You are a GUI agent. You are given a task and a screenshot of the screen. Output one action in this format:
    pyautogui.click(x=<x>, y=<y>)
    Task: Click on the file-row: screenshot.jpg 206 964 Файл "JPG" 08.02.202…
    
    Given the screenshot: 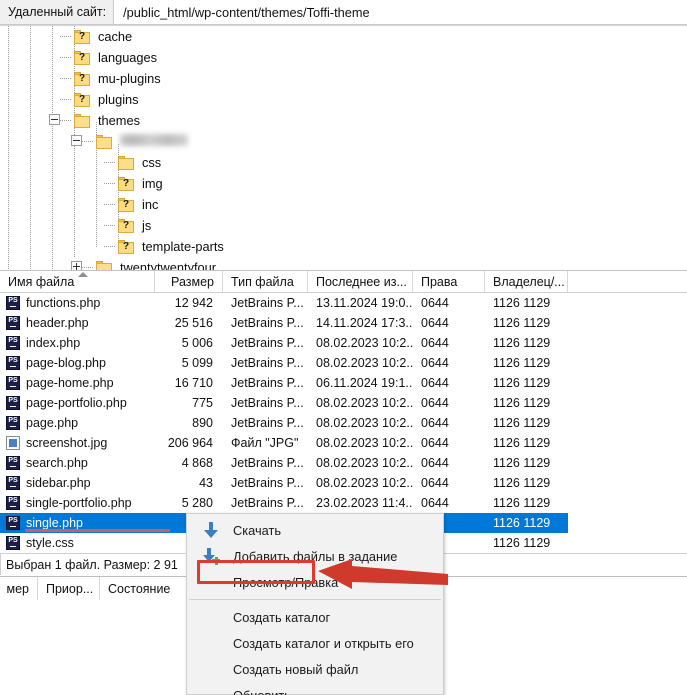 What is the action you would take?
    pyautogui.click(x=343, y=443)
    